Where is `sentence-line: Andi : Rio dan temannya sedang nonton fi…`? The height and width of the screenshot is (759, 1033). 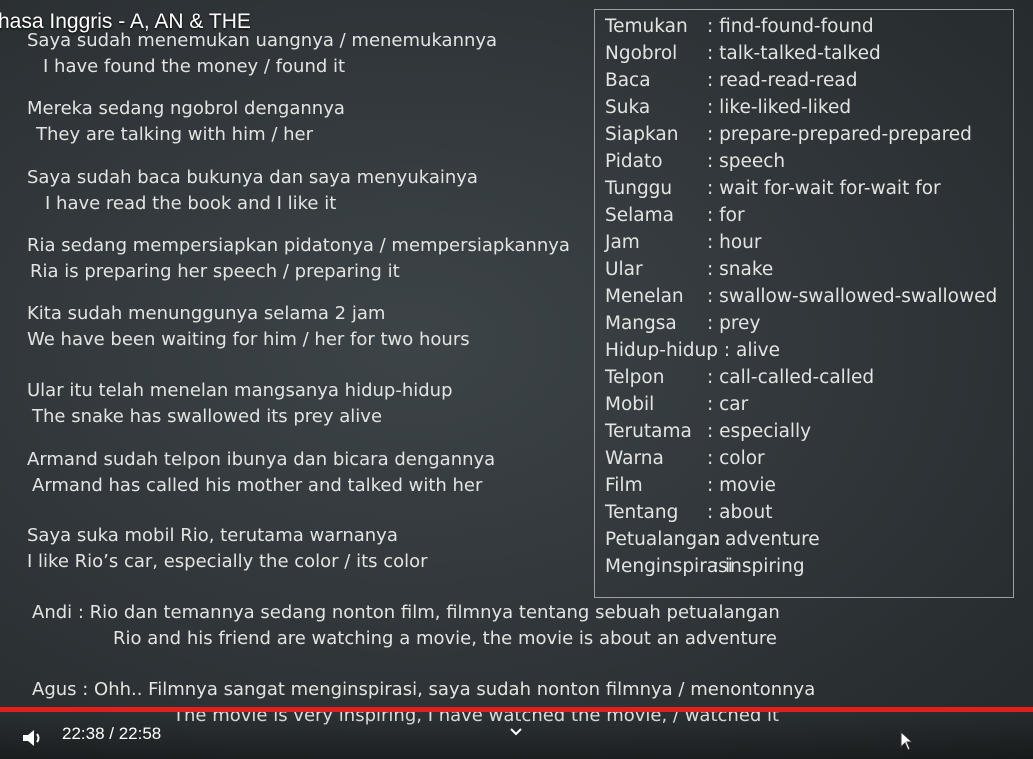
sentence-line: Andi : Rio dan temannya sedang nonton fi… is located at coordinates (406, 612).